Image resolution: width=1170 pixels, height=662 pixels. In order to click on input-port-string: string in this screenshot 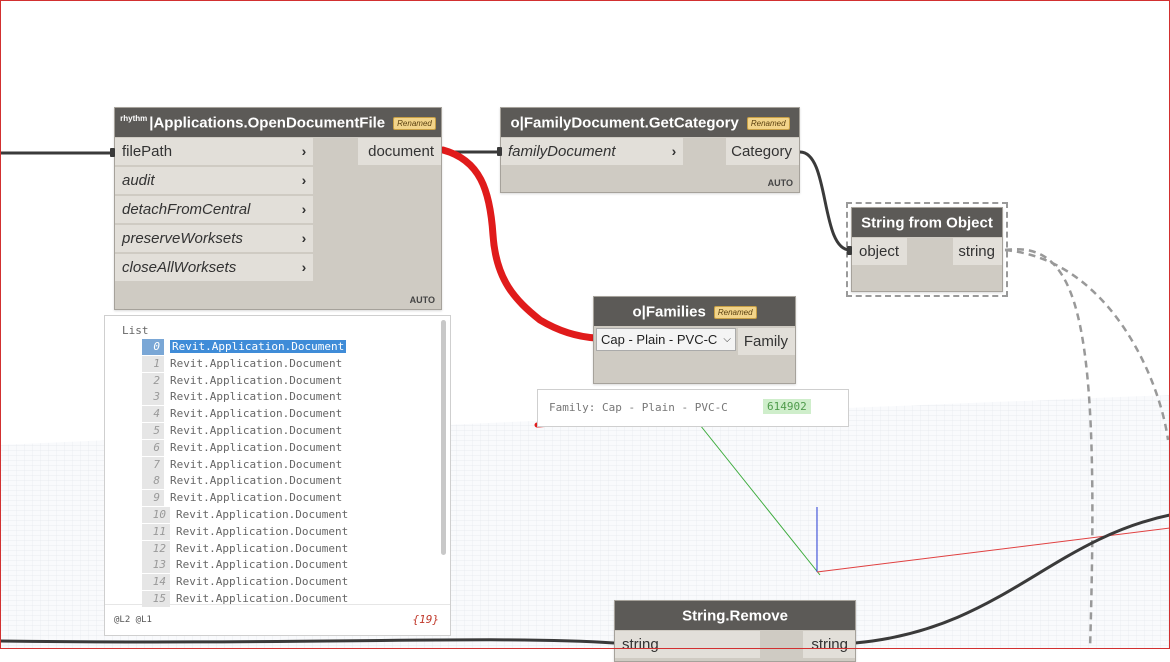, I will do `click(687, 644)`.